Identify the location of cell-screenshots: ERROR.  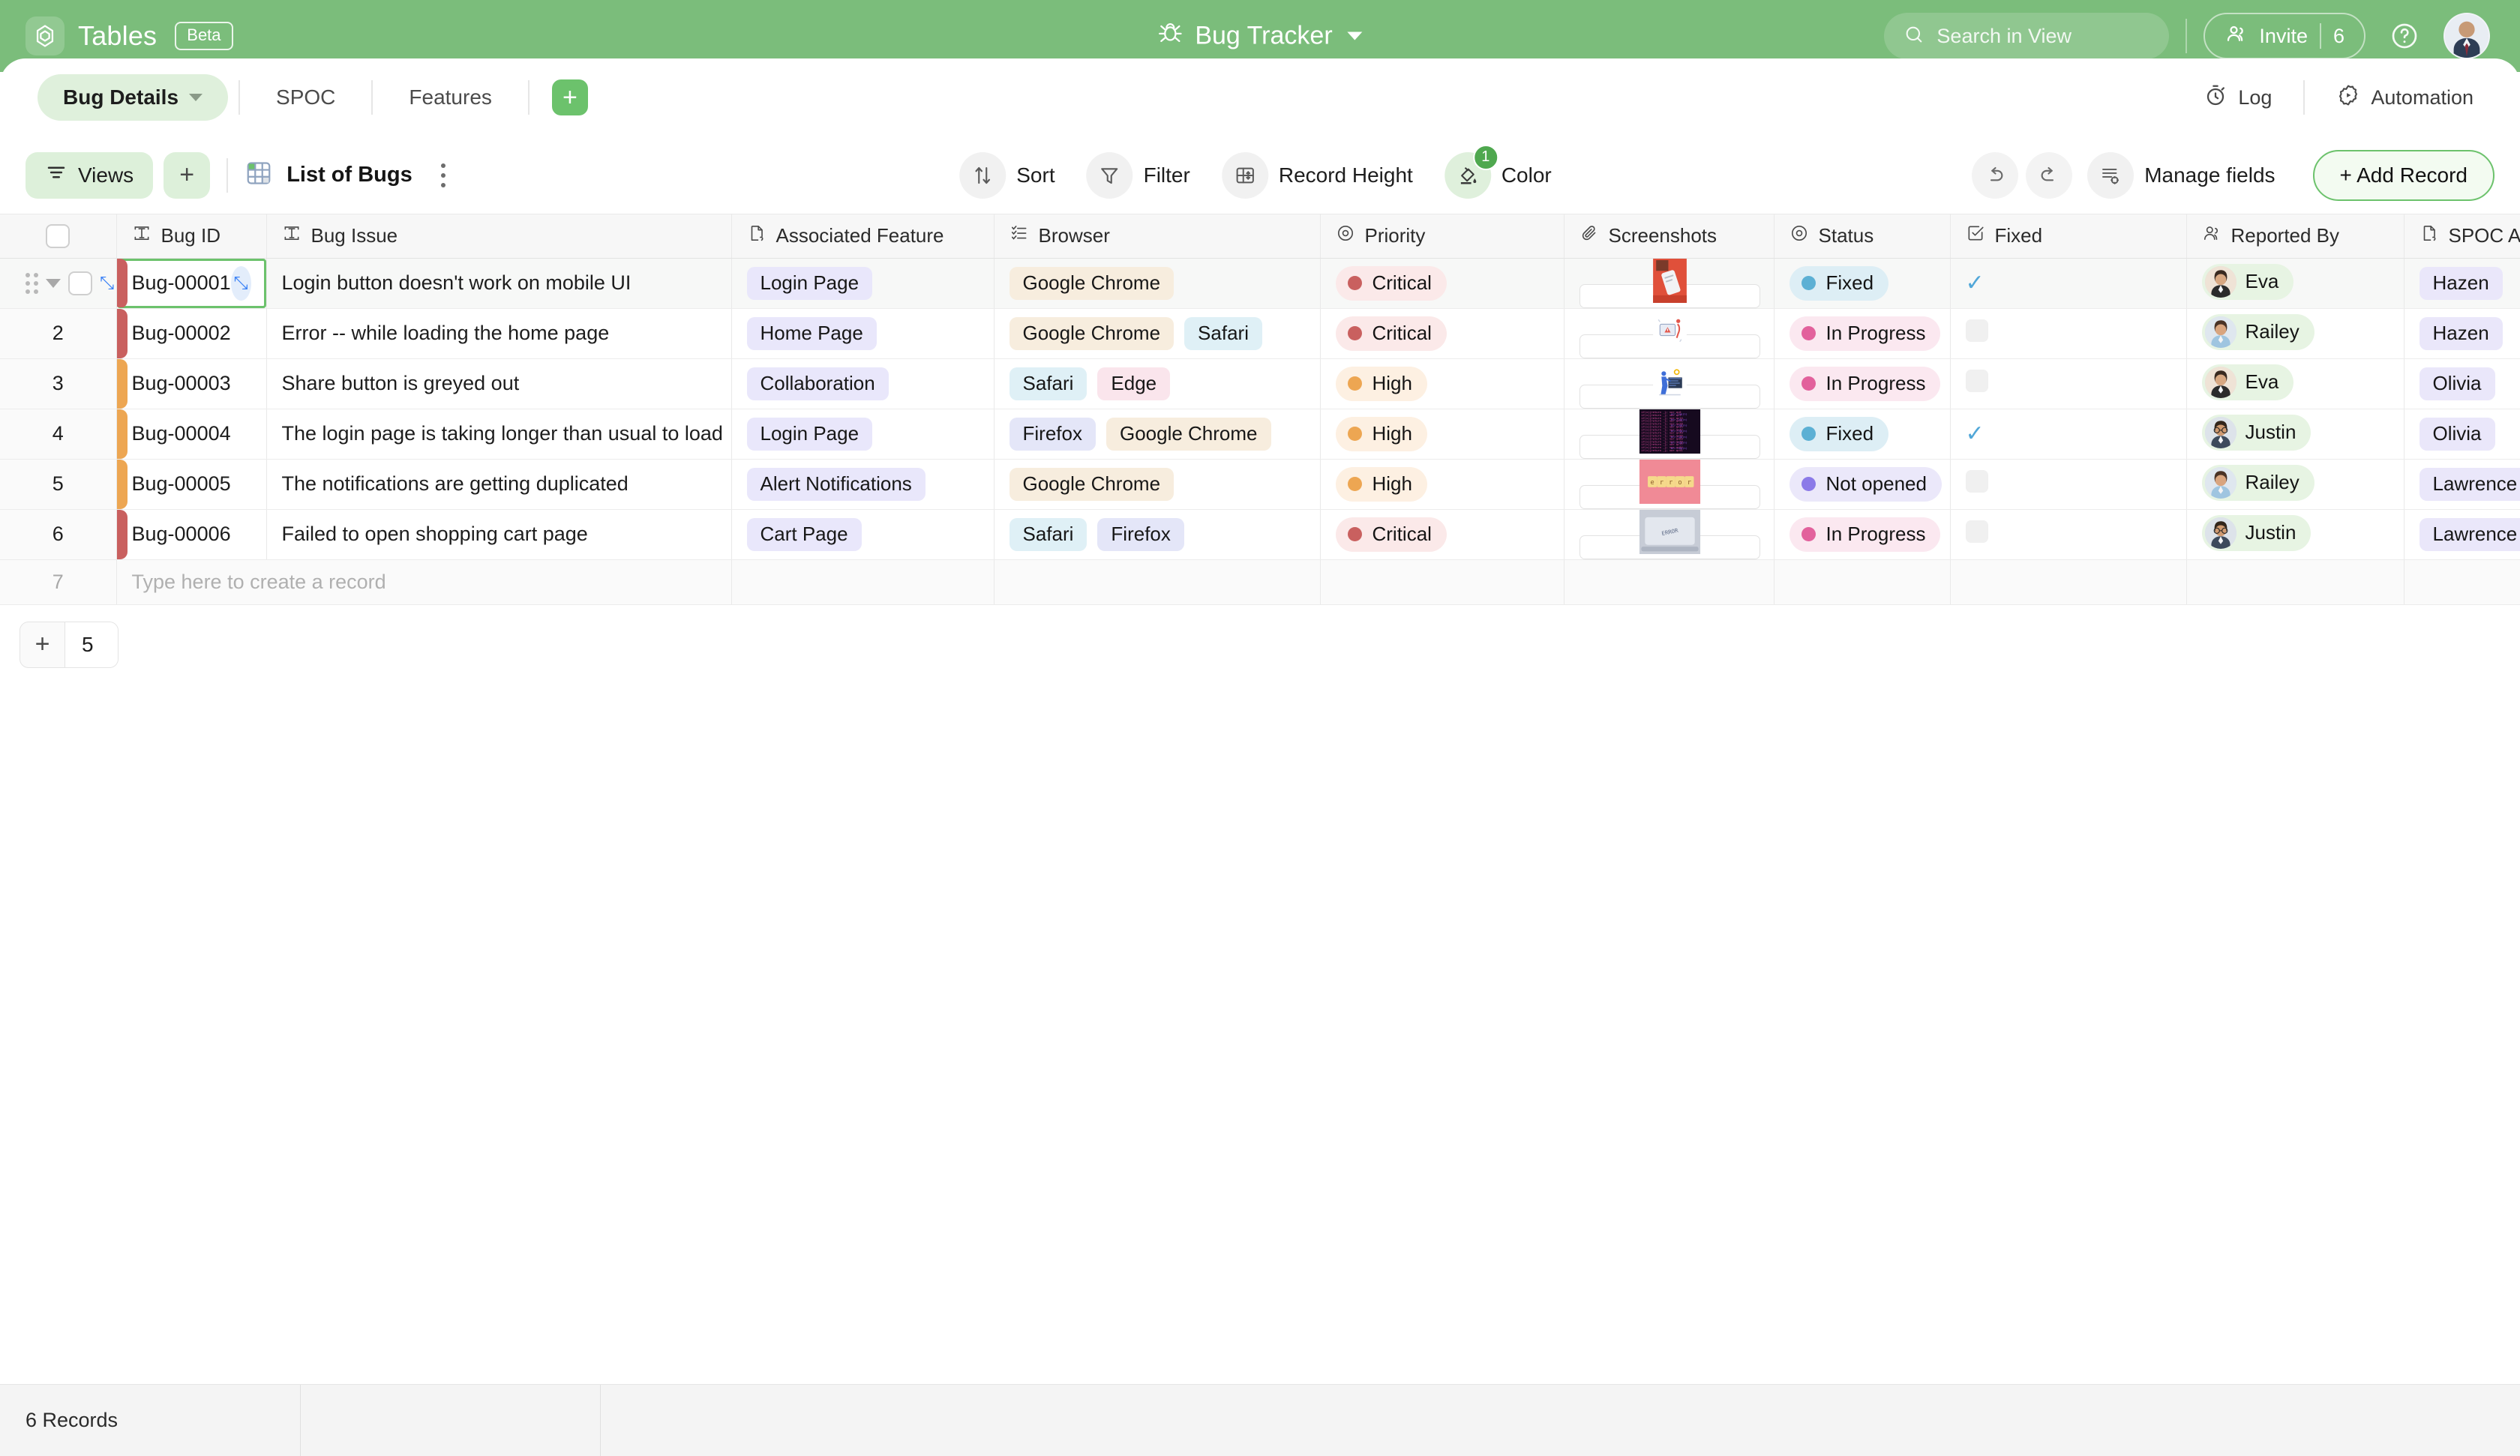
(1669, 534).